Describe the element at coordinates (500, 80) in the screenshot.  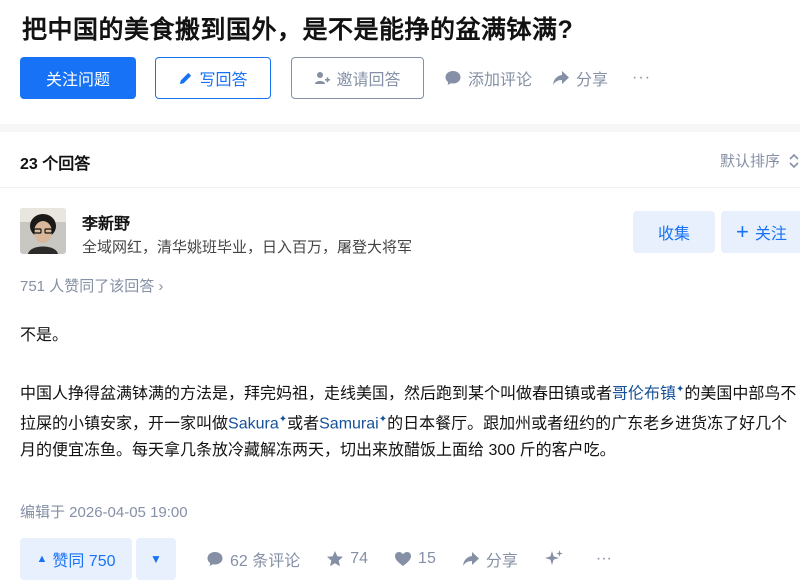
I see `add-comment-label: 添加评论` at that location.